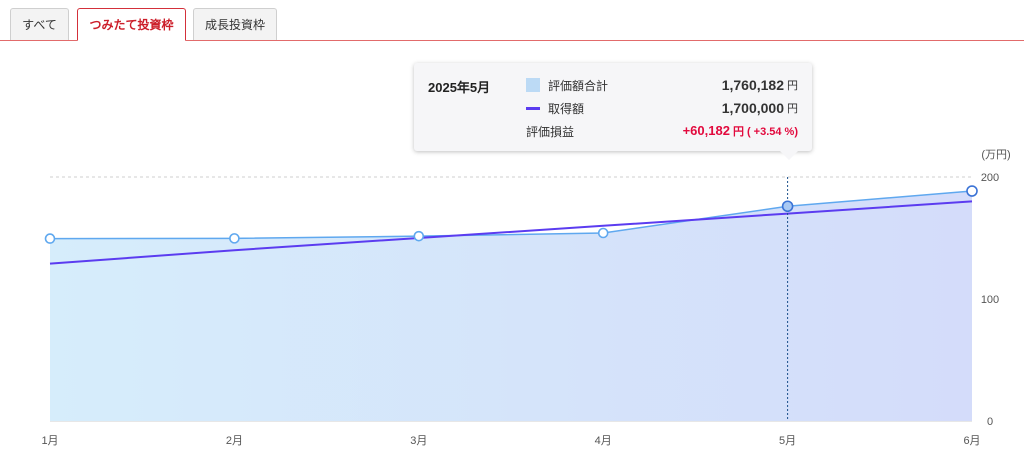 The height and width of the screenshot is (450, 1024). I want to click on y-axis-unit: (万円), so click(995, 155).